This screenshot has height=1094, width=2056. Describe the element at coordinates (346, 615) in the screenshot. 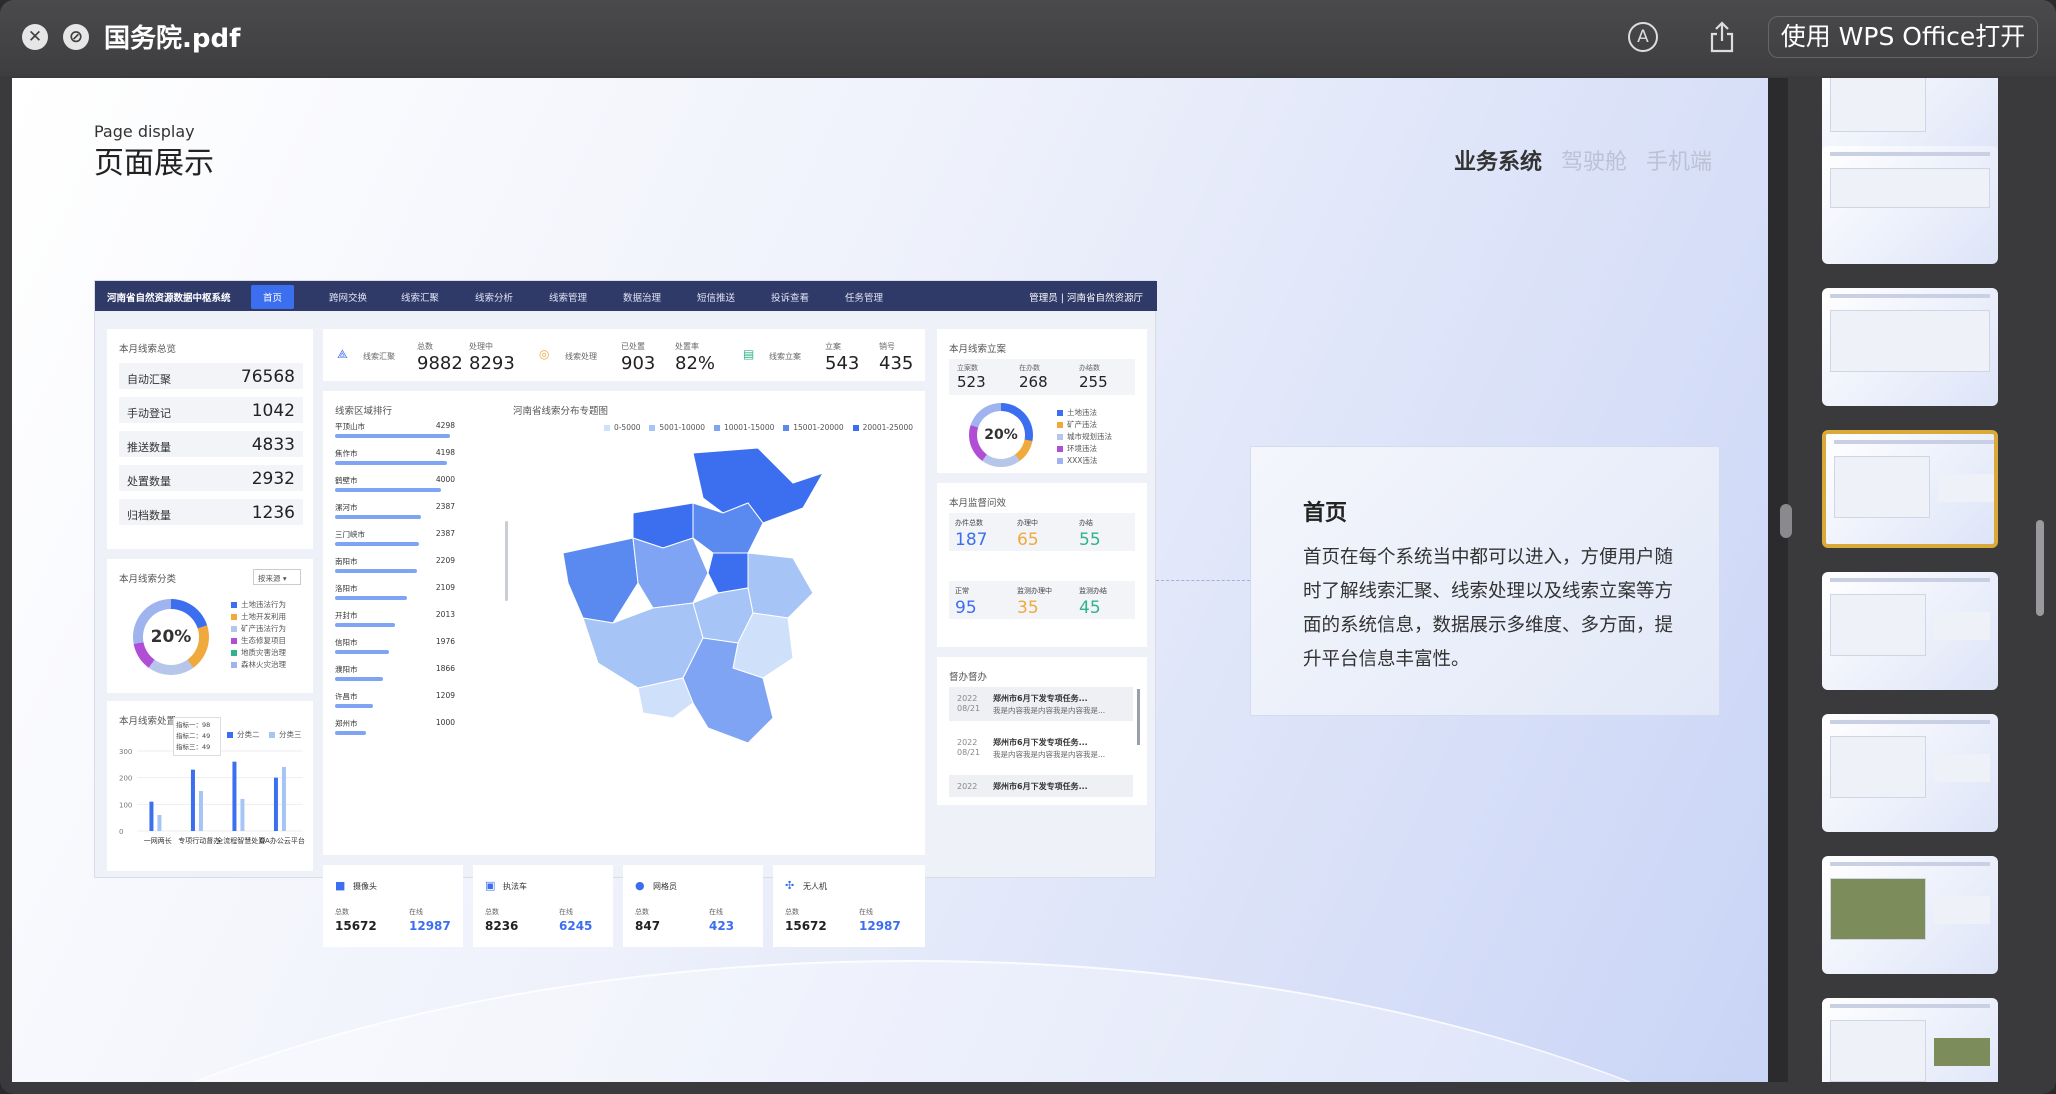

I see `ranking-name: 开封市` at that location.